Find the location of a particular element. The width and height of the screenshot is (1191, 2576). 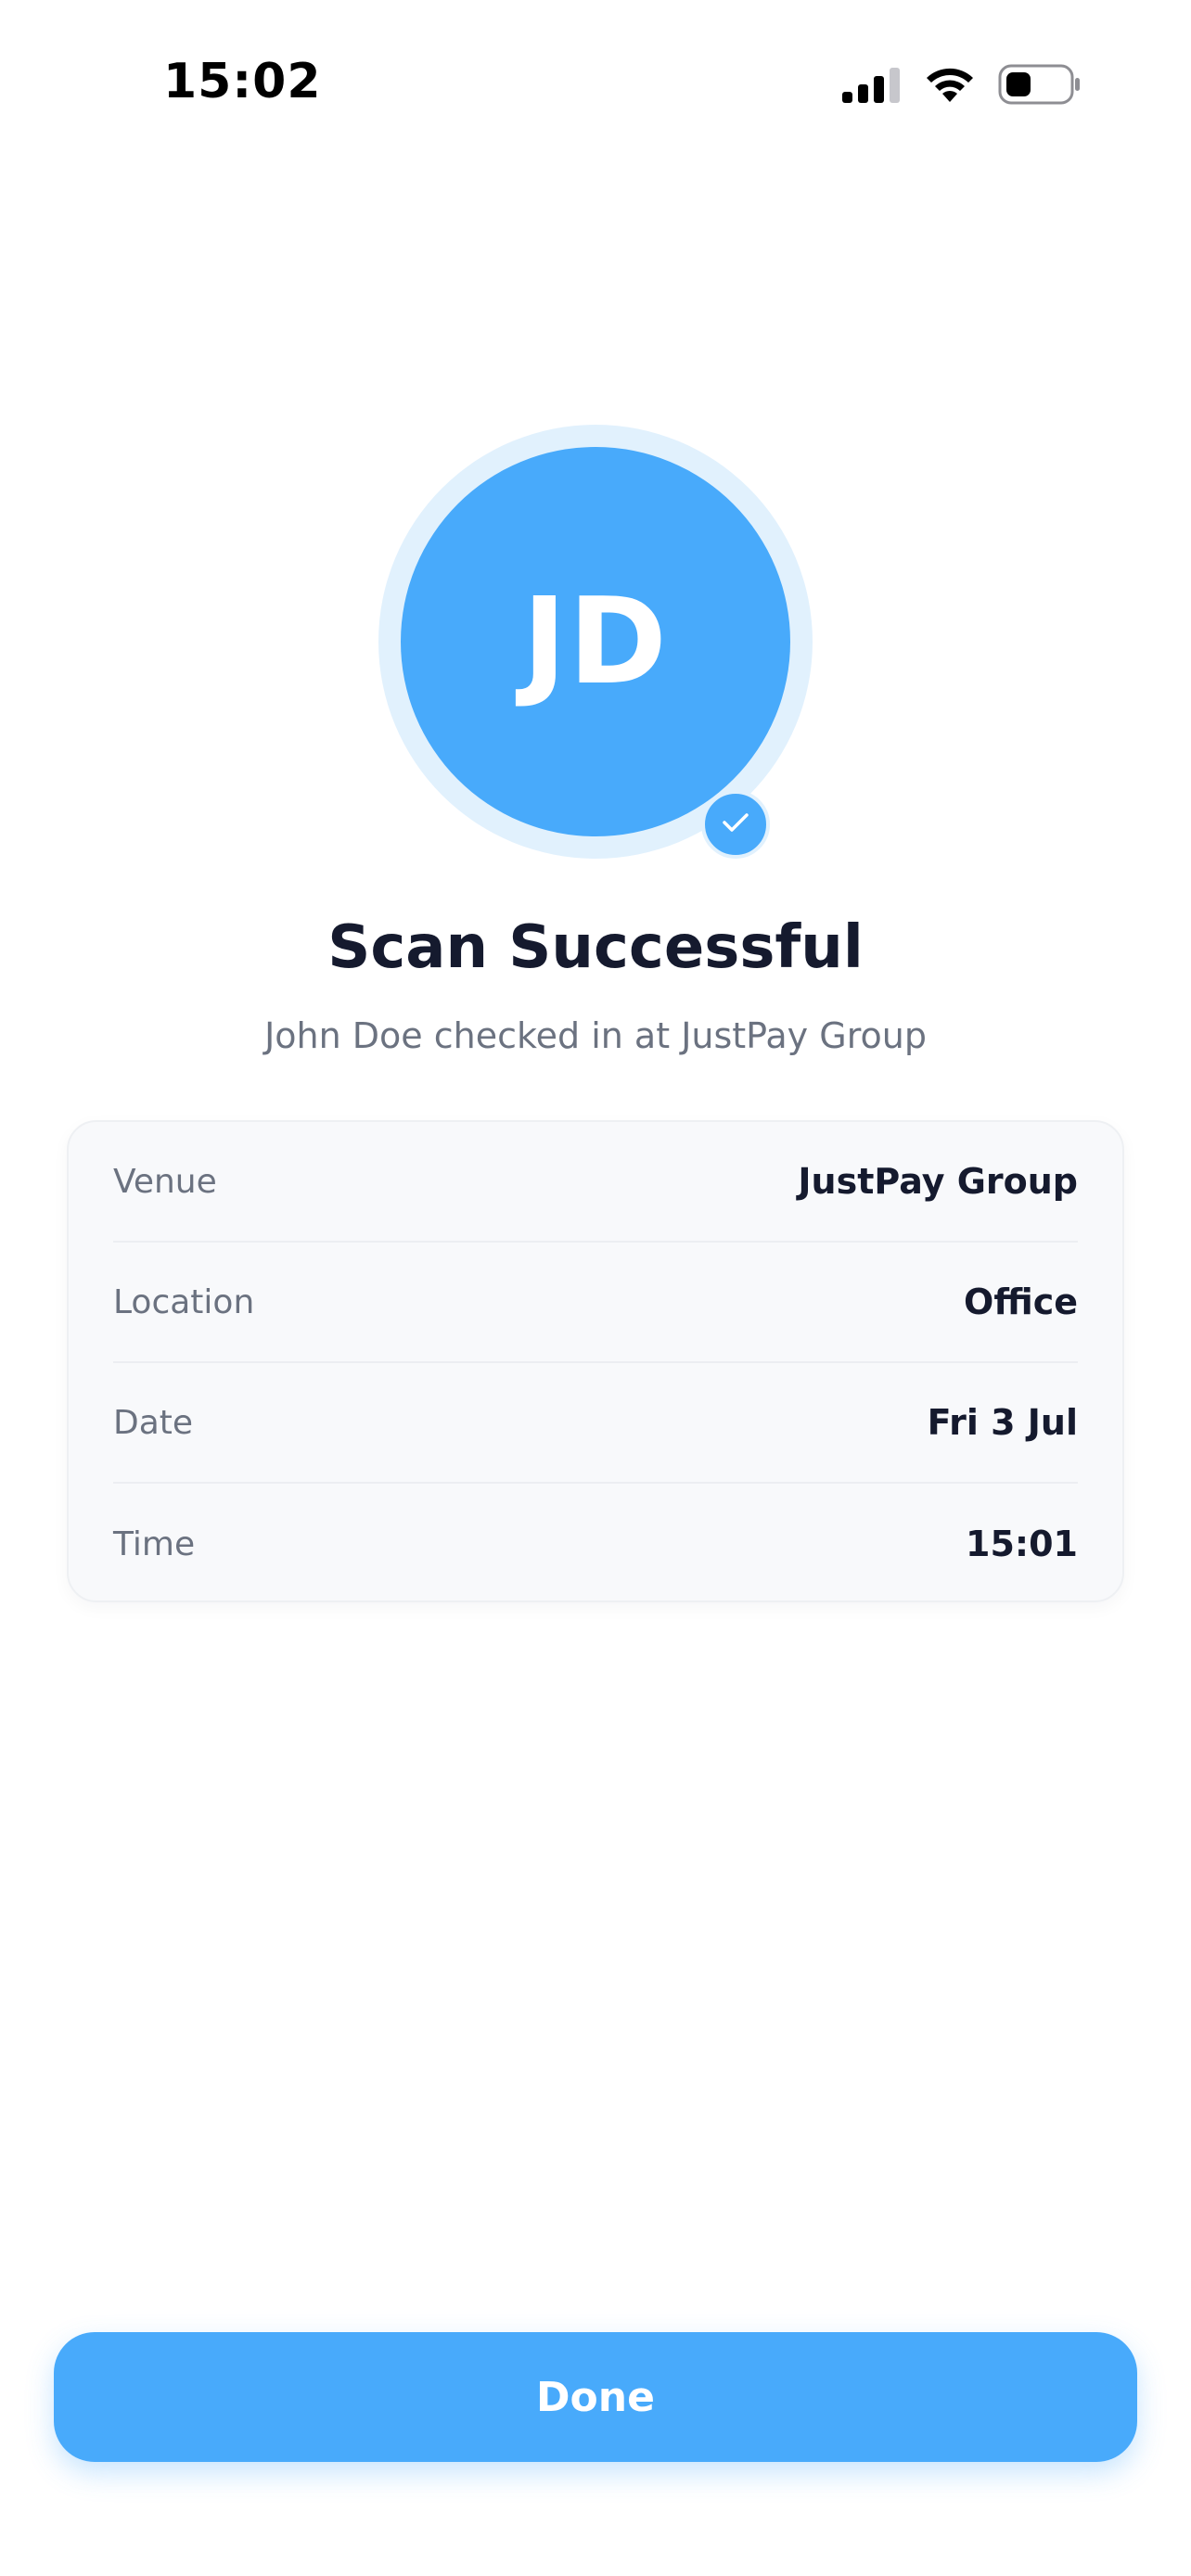

detail-label: Venue is located at coordinates (165, 1182).